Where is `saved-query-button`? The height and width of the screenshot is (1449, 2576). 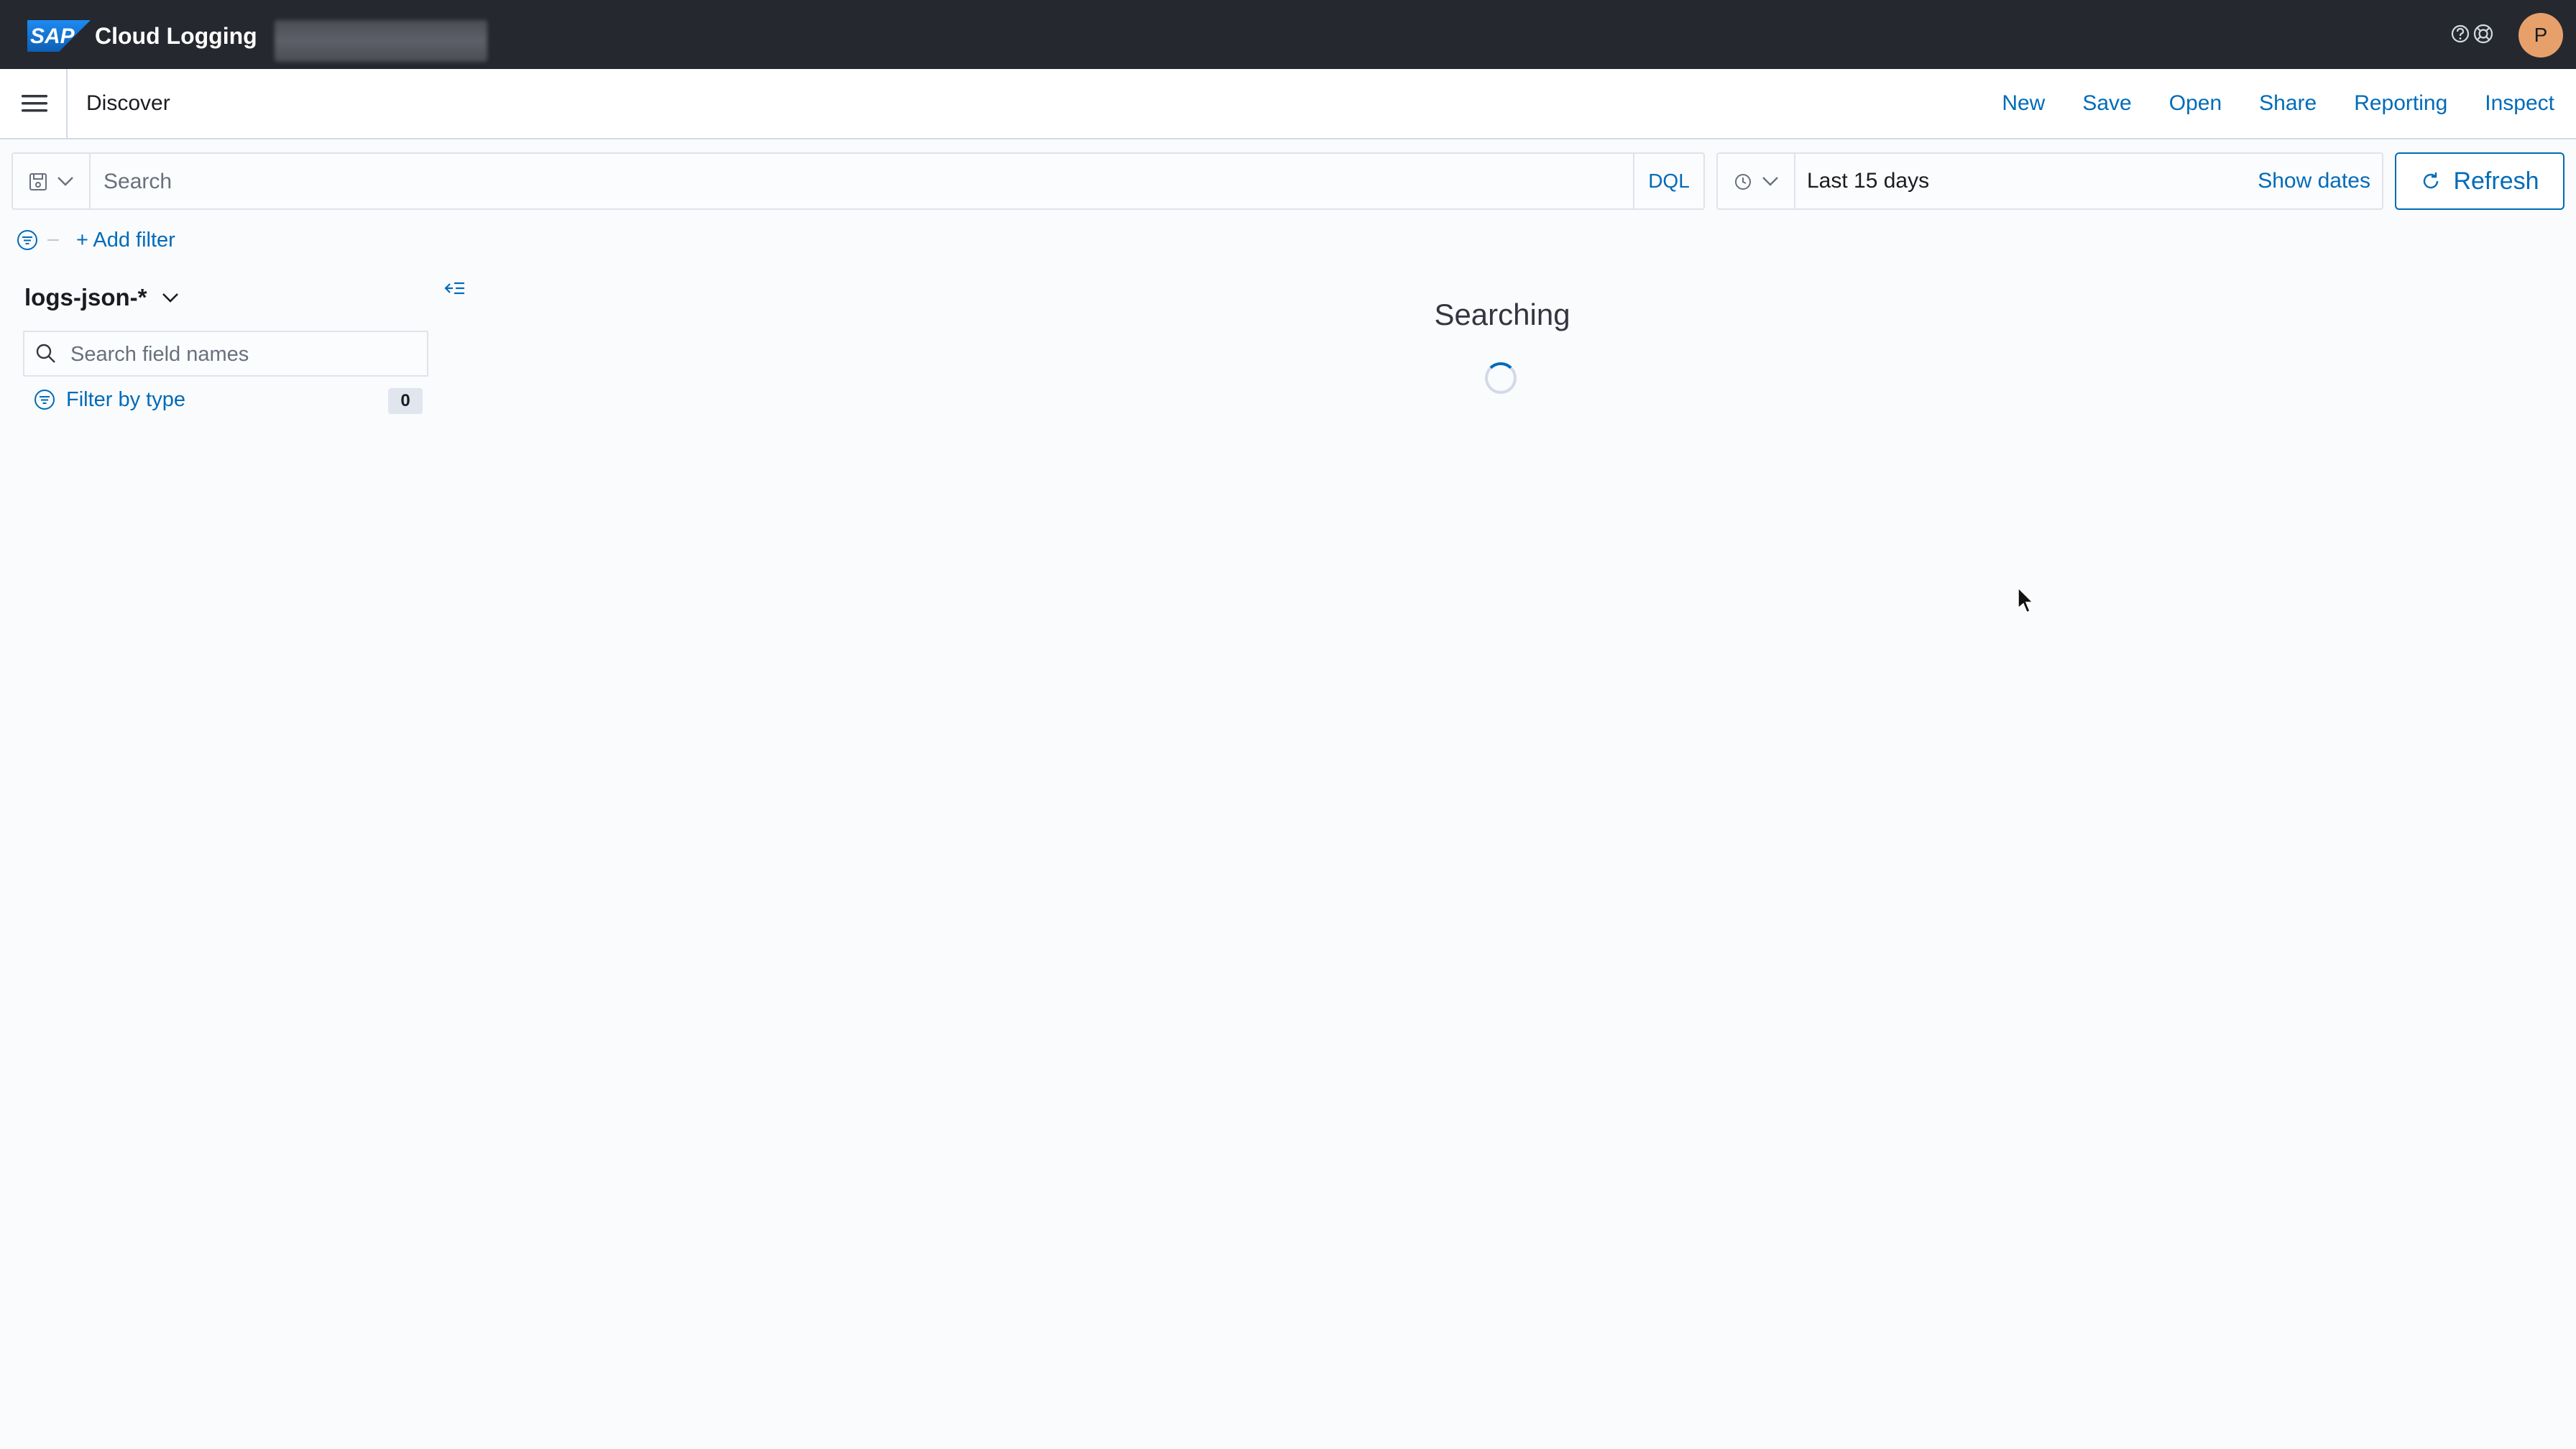
saved-query-button is located at coordinates (52, 181).